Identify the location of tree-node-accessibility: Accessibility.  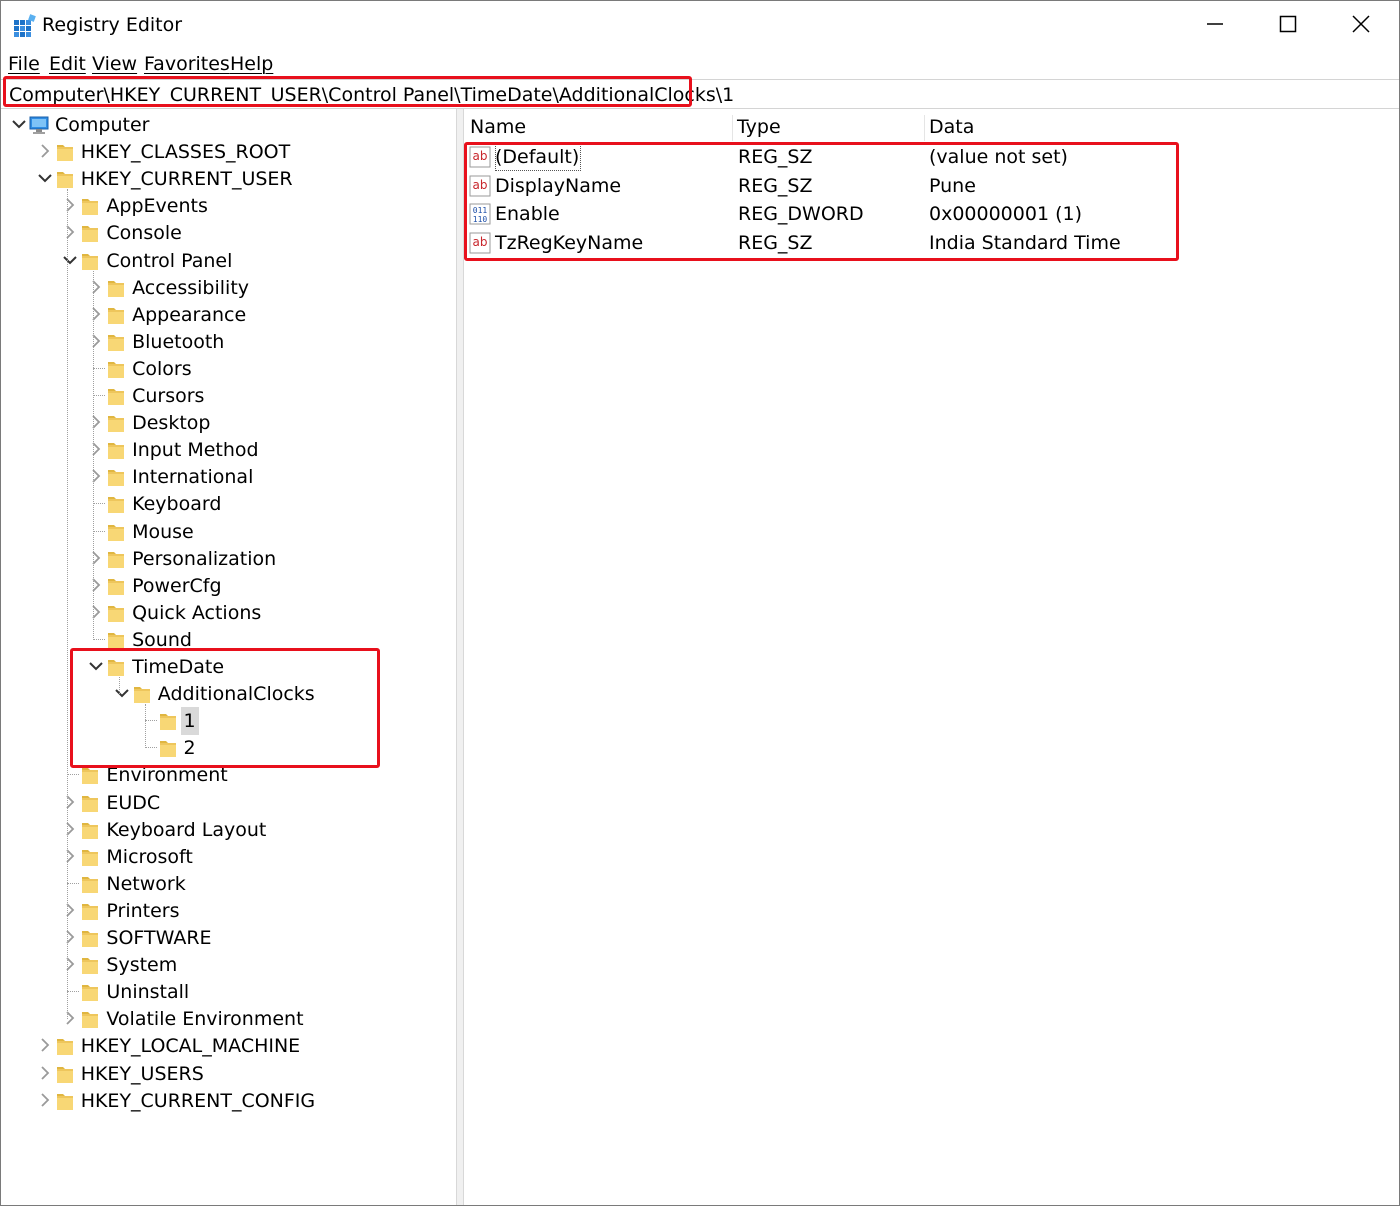
(228, 287).